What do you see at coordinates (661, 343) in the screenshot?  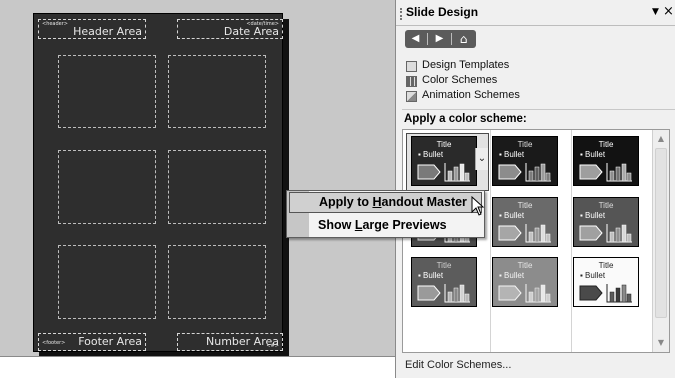 I see `scroll-down-icon: ▼` at bounding box center [661, 343].